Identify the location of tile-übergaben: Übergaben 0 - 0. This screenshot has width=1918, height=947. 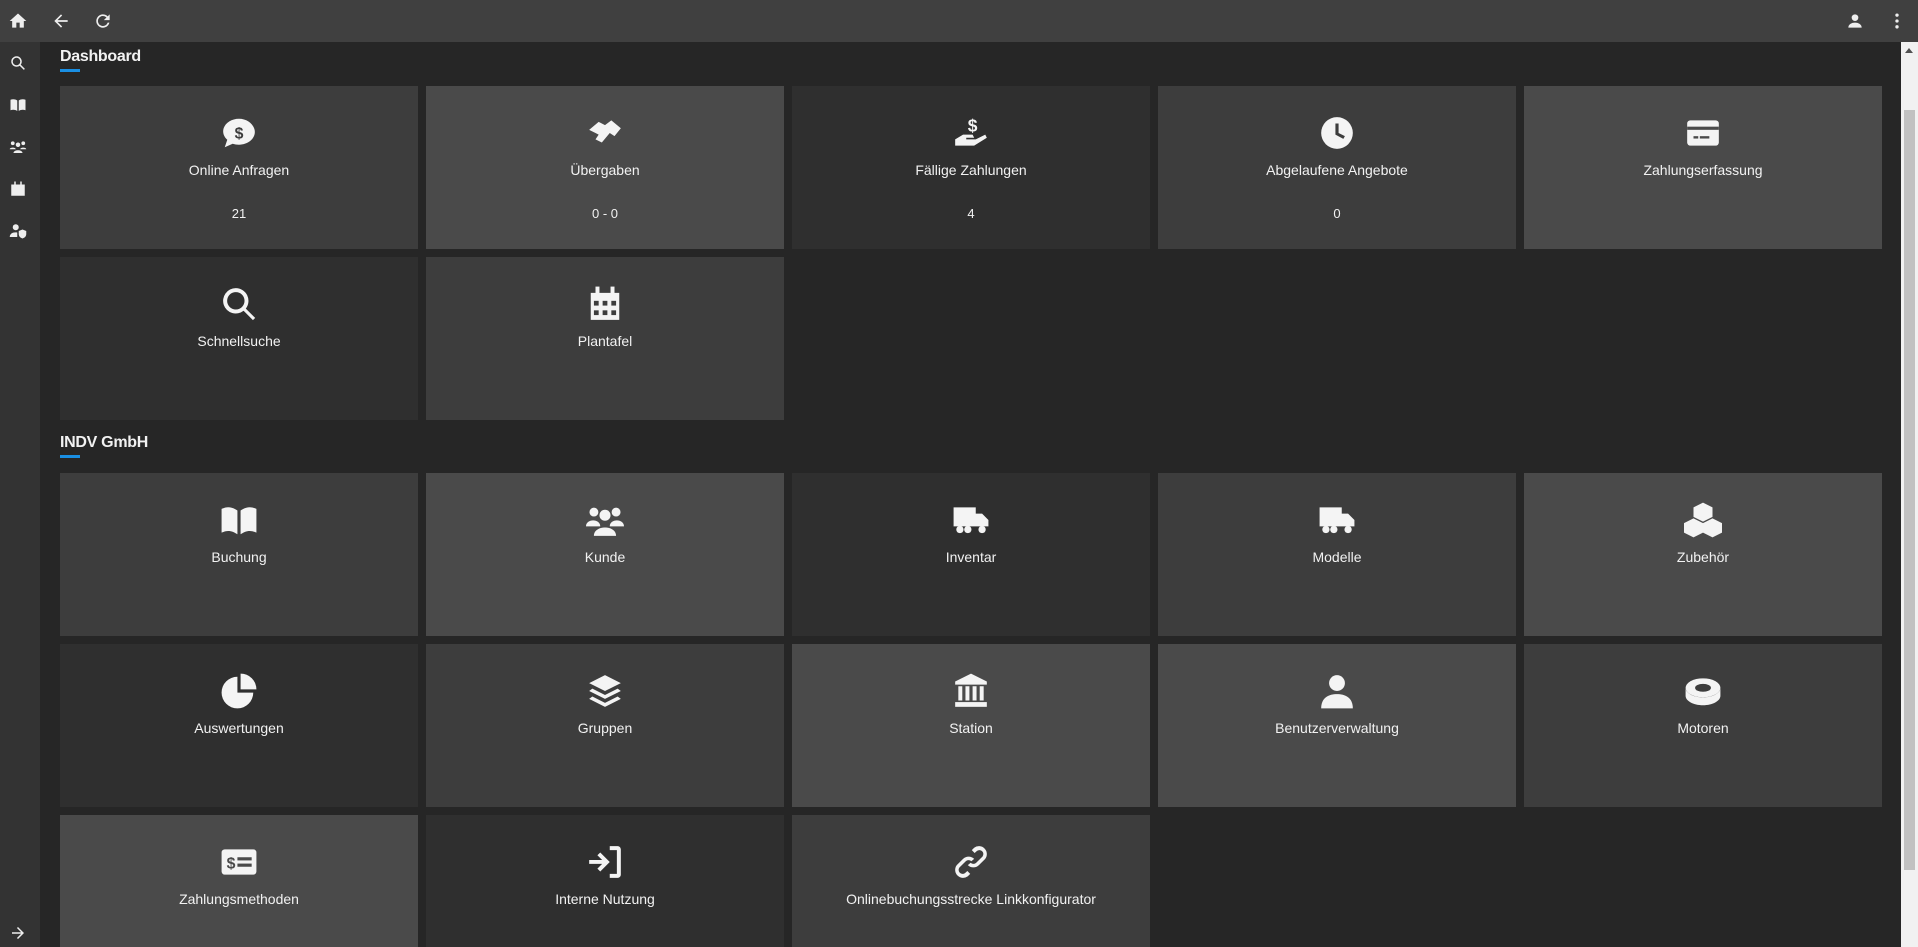
(605, 167).